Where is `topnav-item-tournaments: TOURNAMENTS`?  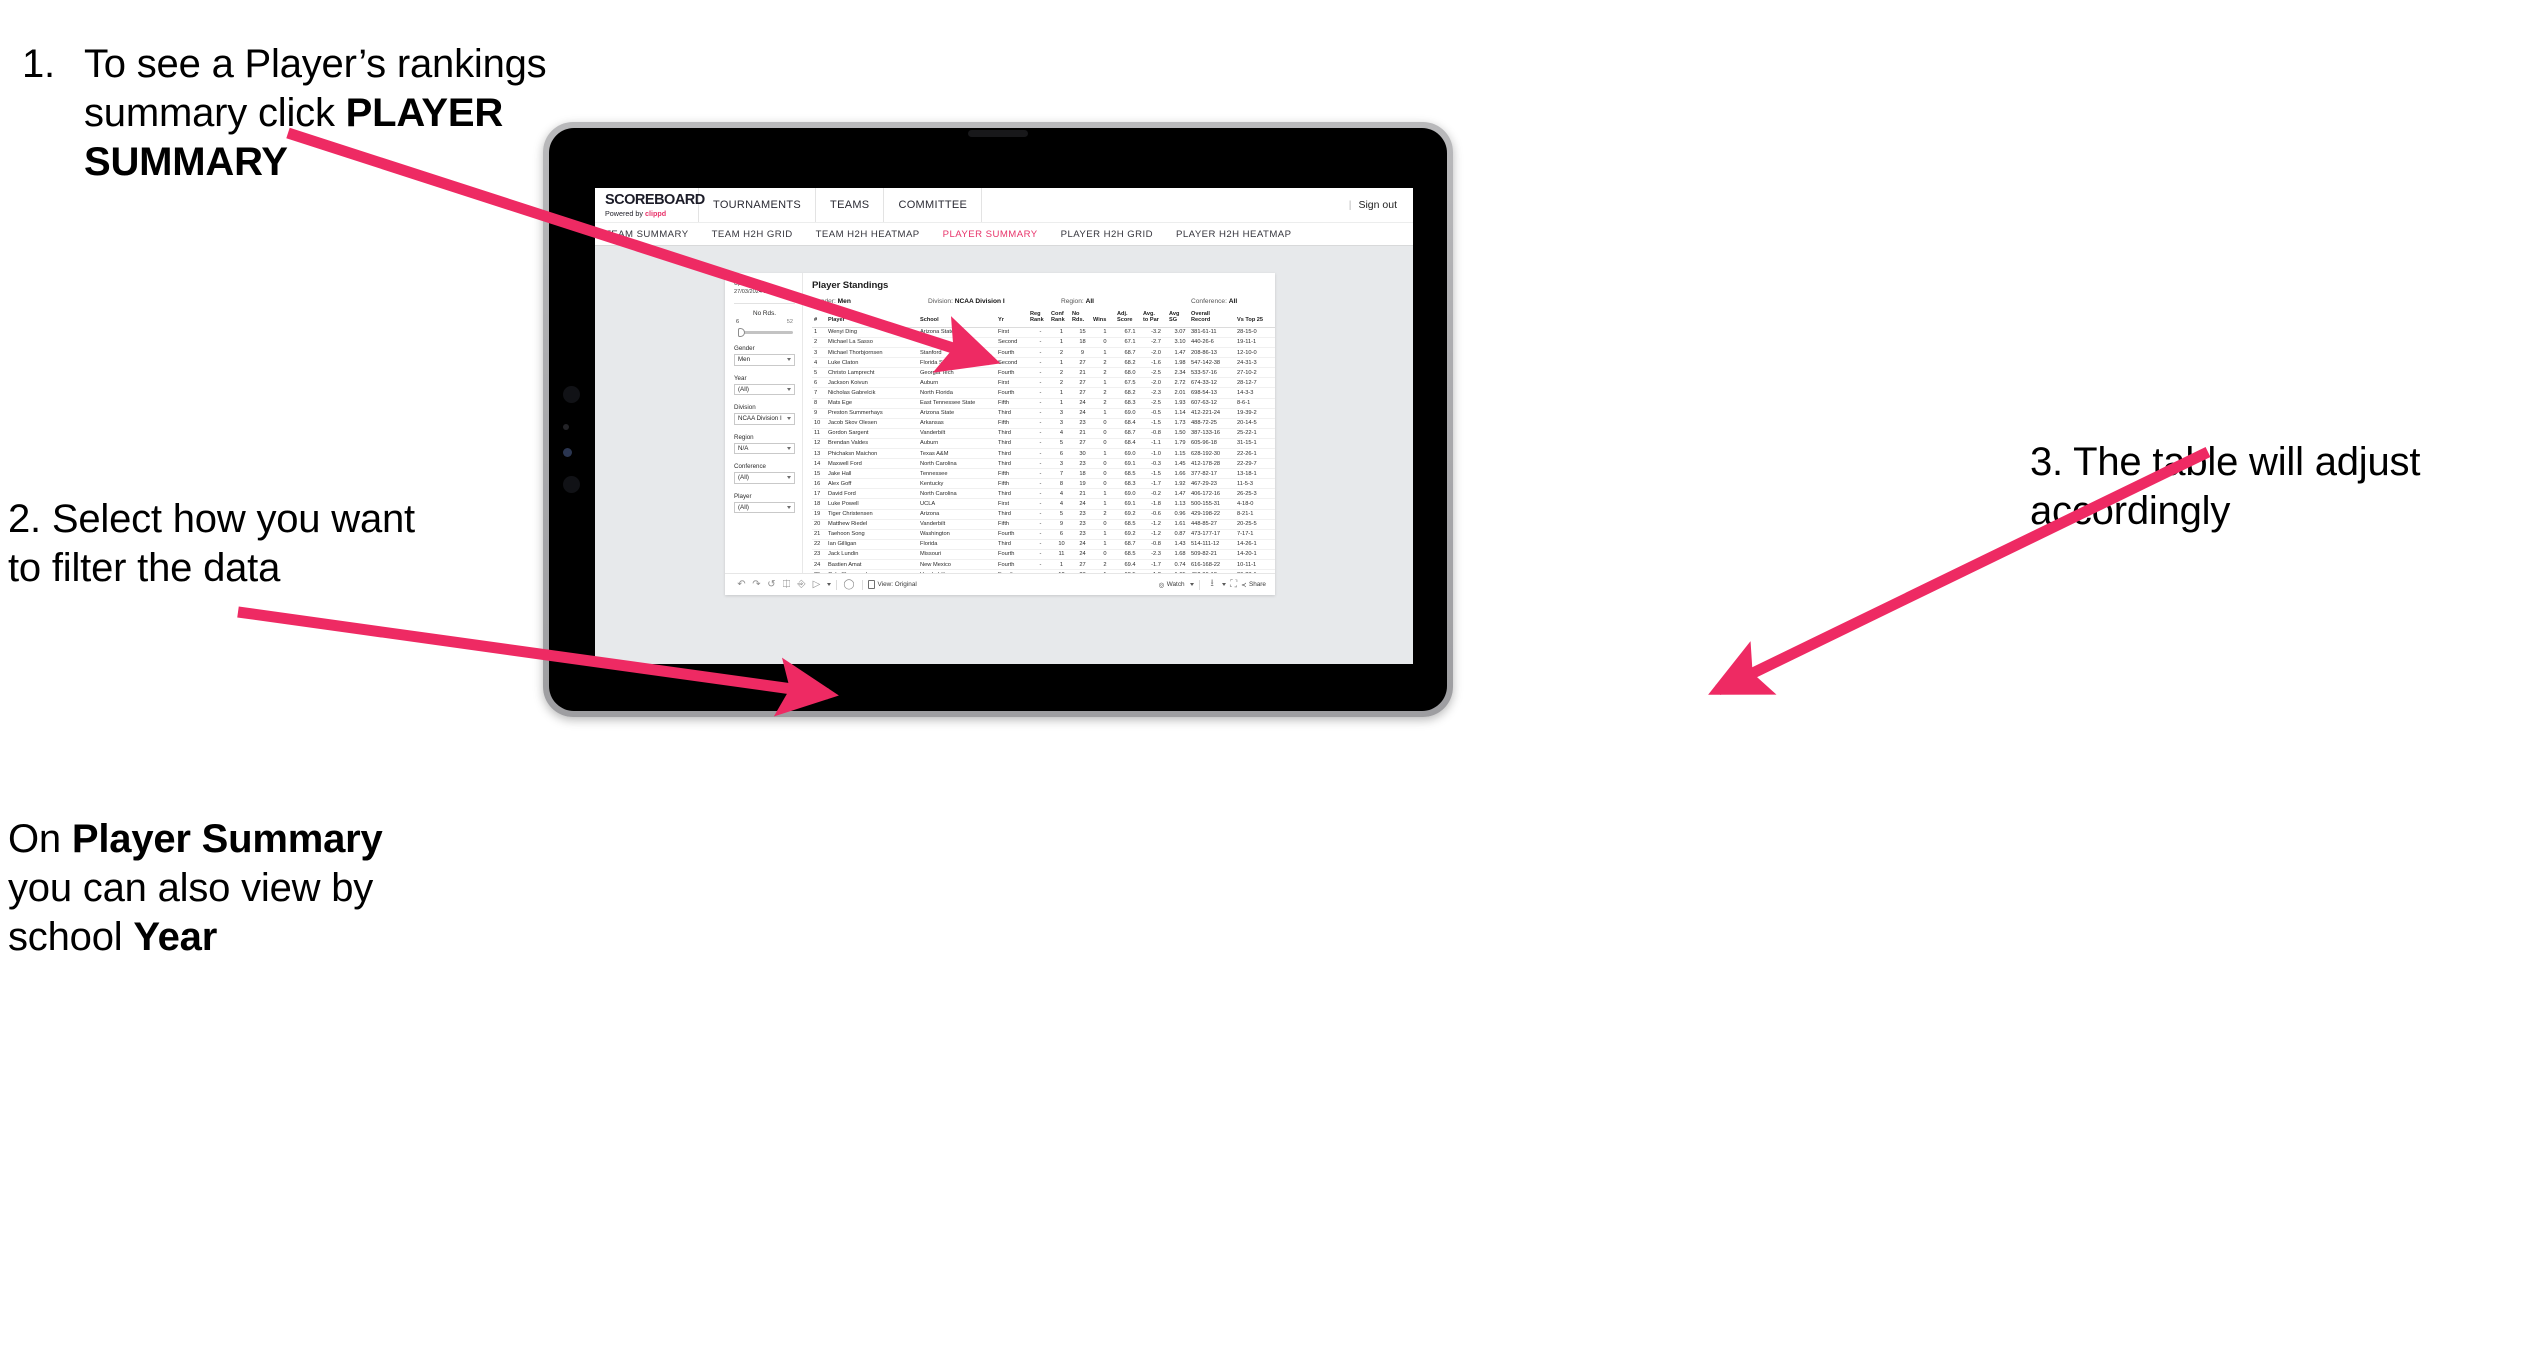
topnav-item-tournaments: TOURNAMENTS is located at coordinates (758, 205).